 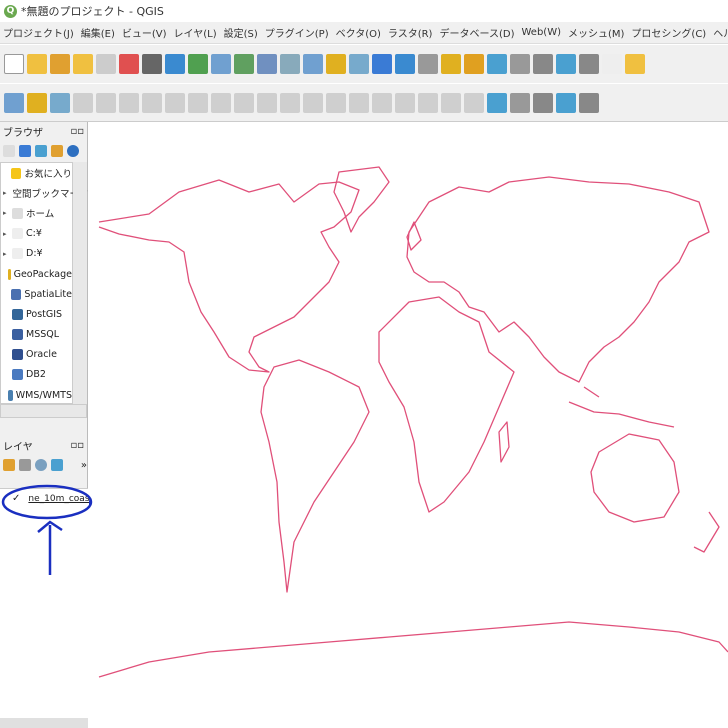 I want to click on browser-item: お気に入り, so click(x=36, y=173).